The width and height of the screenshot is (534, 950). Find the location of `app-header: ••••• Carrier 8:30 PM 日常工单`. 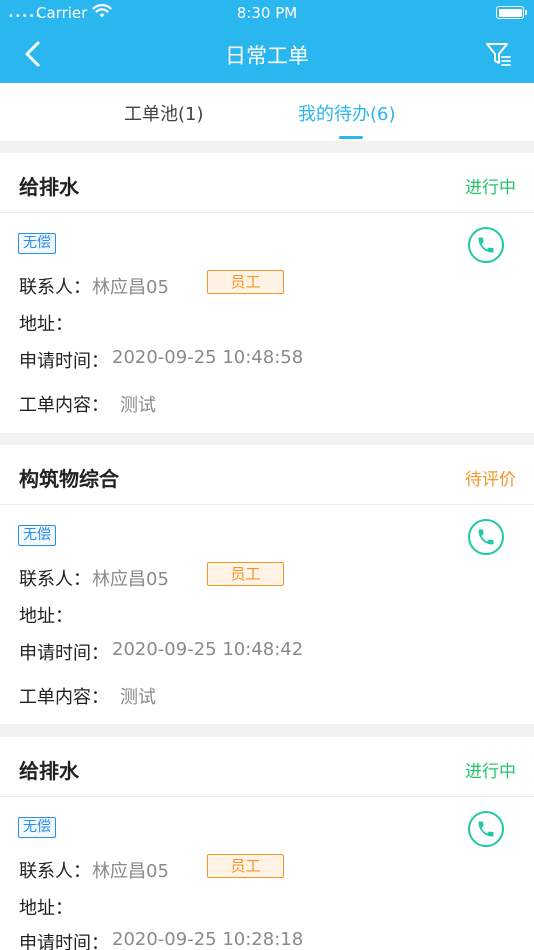

app-header: ••••• Carrier 8:30 PM 日常工单 is located at coordinates (267, 41).